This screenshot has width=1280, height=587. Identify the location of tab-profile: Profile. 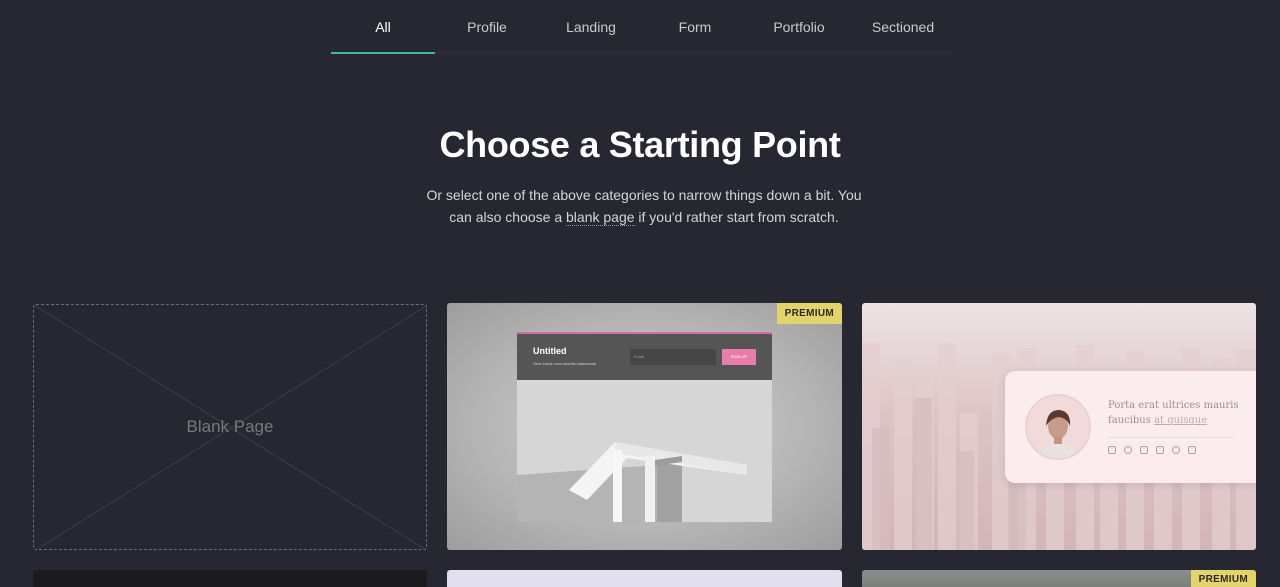
(487, 26).